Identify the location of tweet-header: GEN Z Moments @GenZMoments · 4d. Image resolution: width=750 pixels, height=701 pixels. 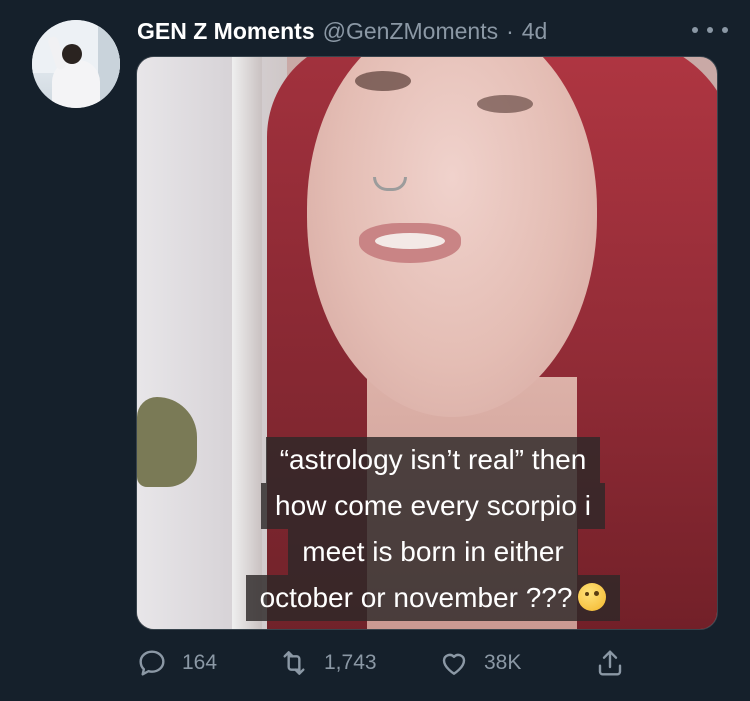
(342, 31).